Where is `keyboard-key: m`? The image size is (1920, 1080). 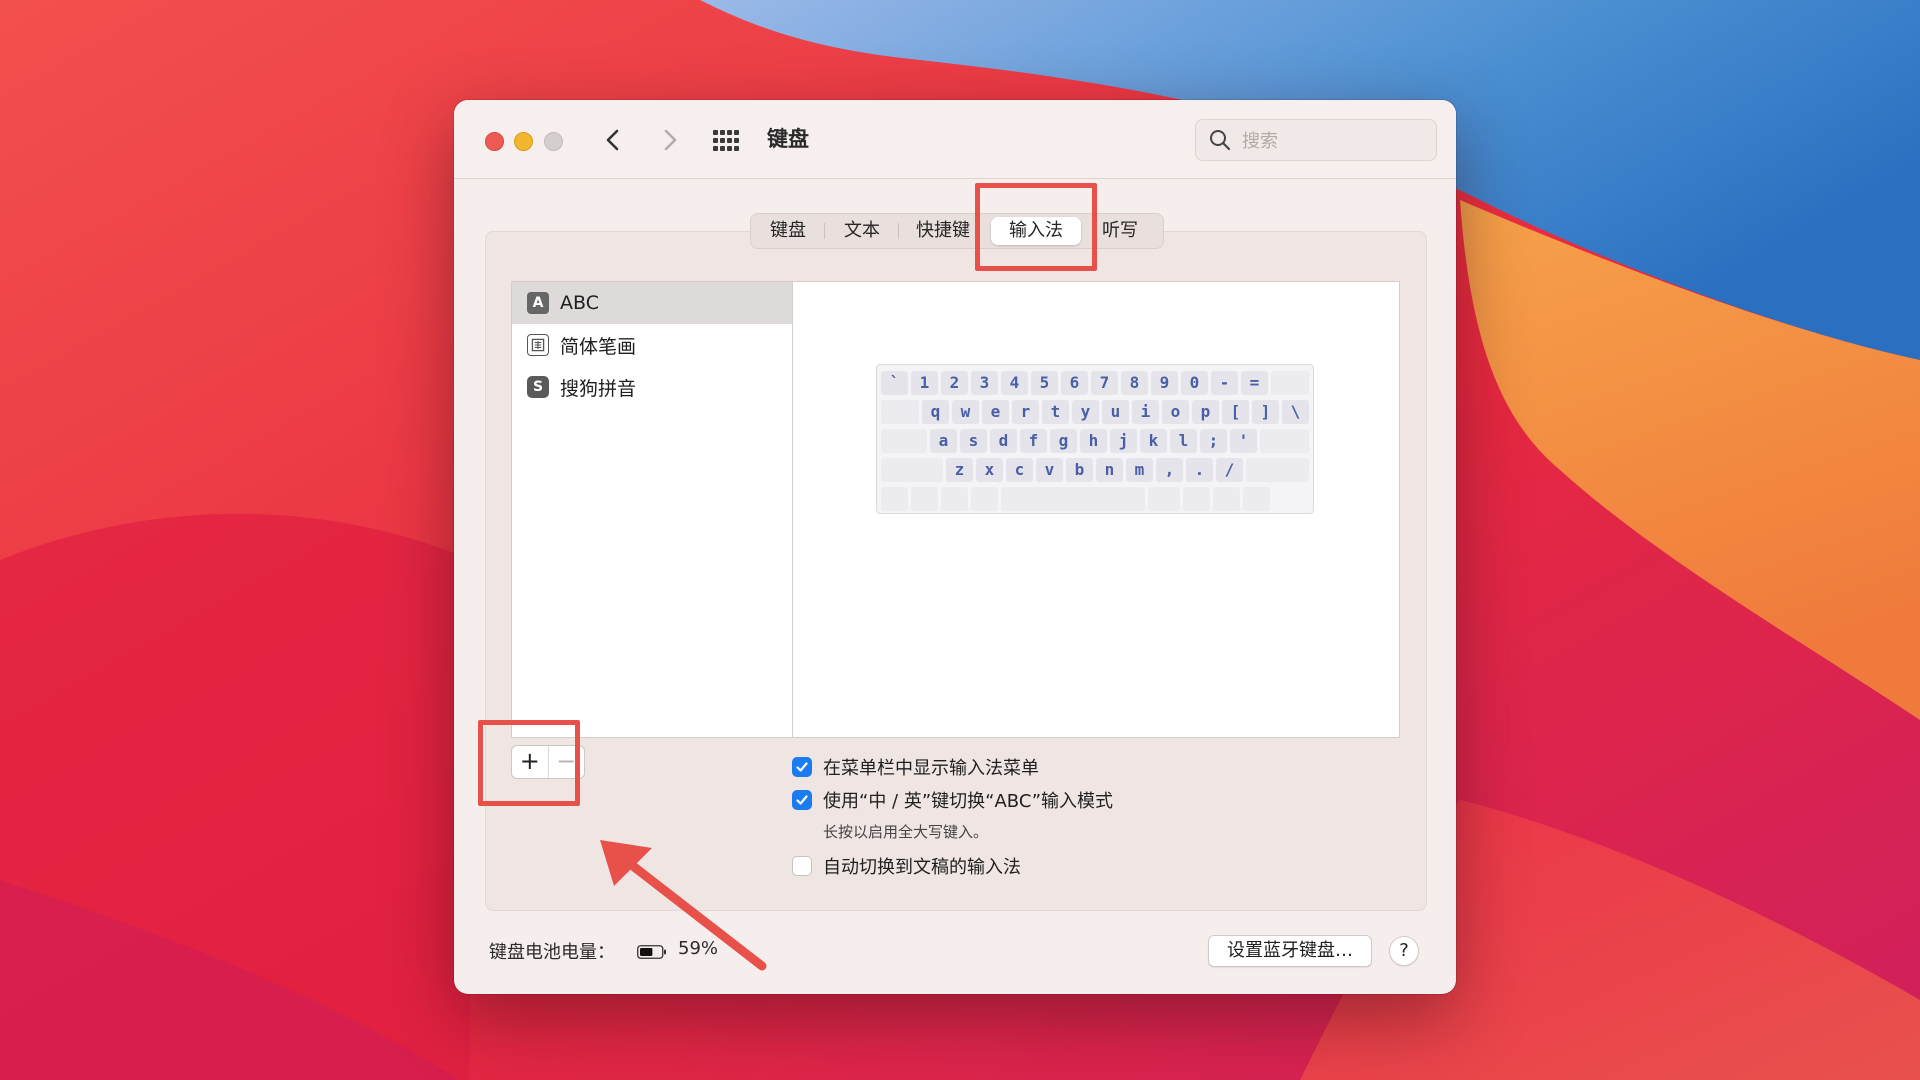
keyboard-key: m is located at coordinates (1139, 470).